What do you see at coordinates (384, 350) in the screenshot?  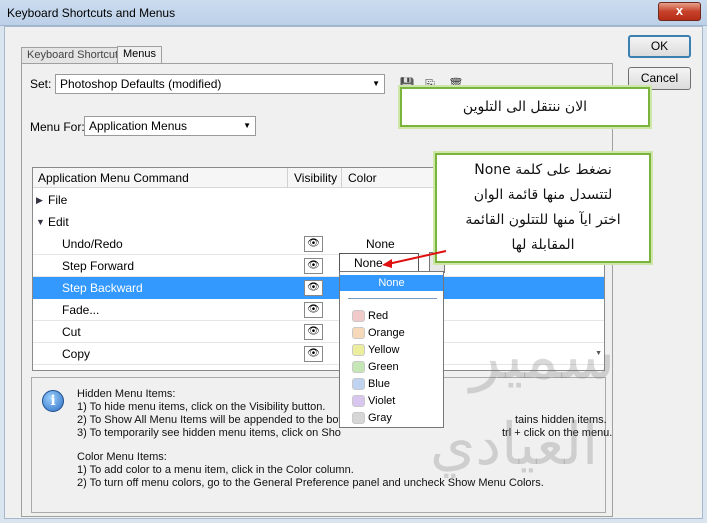 I see `option-label: Yellow` at bounding box center [384, 350].